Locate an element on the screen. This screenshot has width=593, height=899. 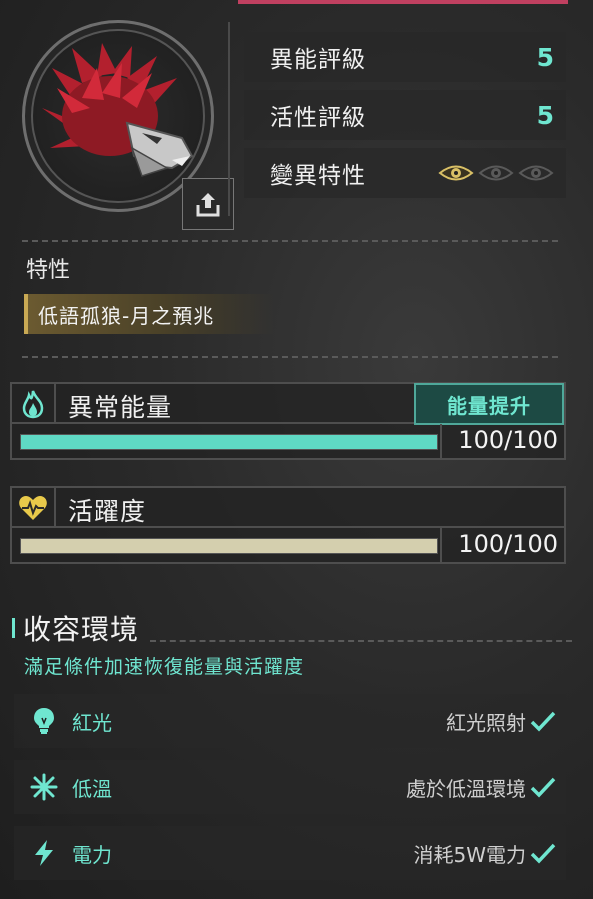
vitality-value: 100/100 is located at coordinates (508, 544).